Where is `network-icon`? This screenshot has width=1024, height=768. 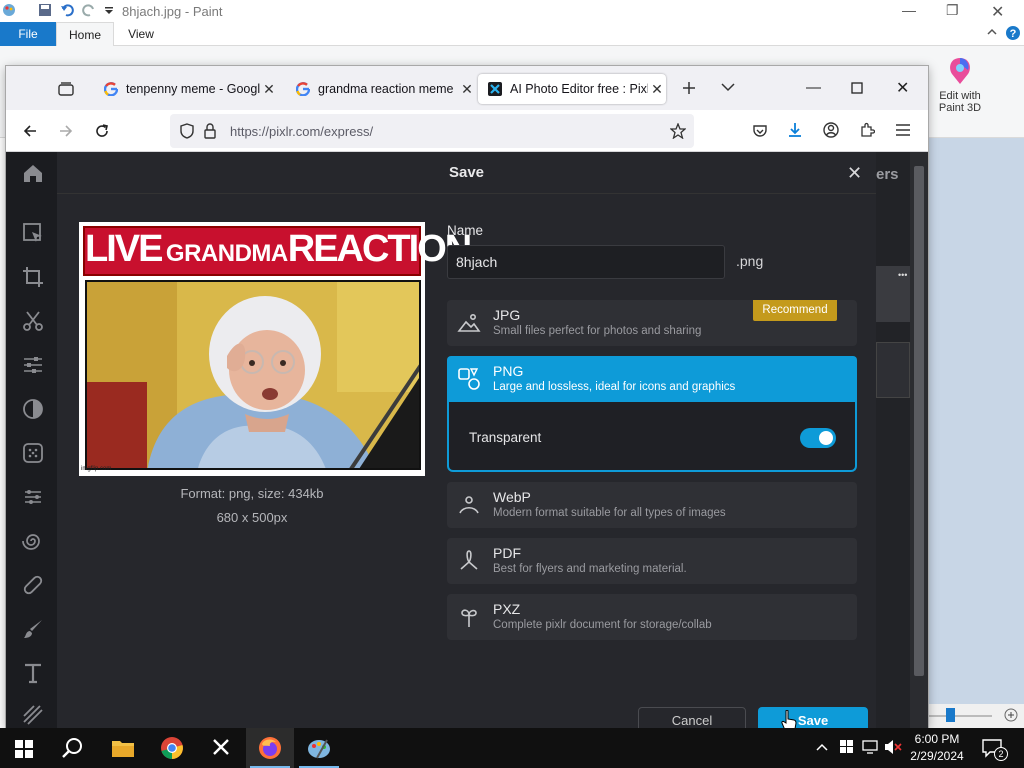 network-icon is located at coordinates (871, 747).